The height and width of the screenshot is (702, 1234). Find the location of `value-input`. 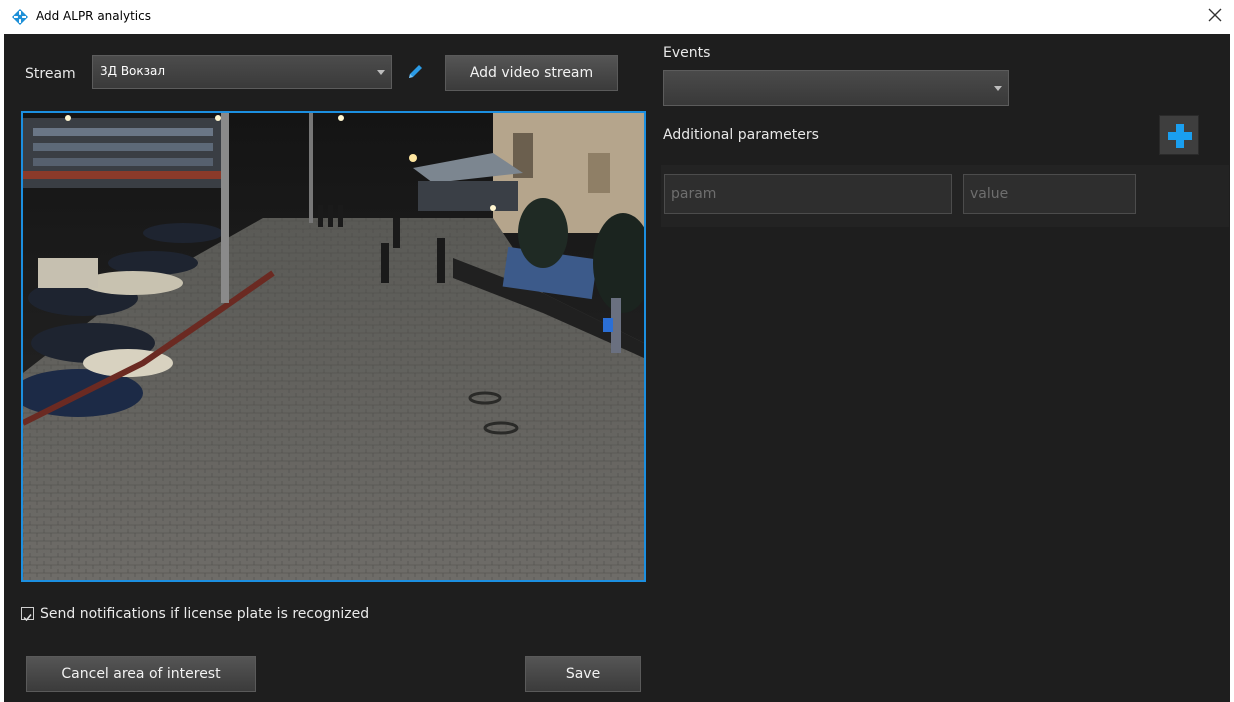

value-input is located at coordinates (1049, 194).